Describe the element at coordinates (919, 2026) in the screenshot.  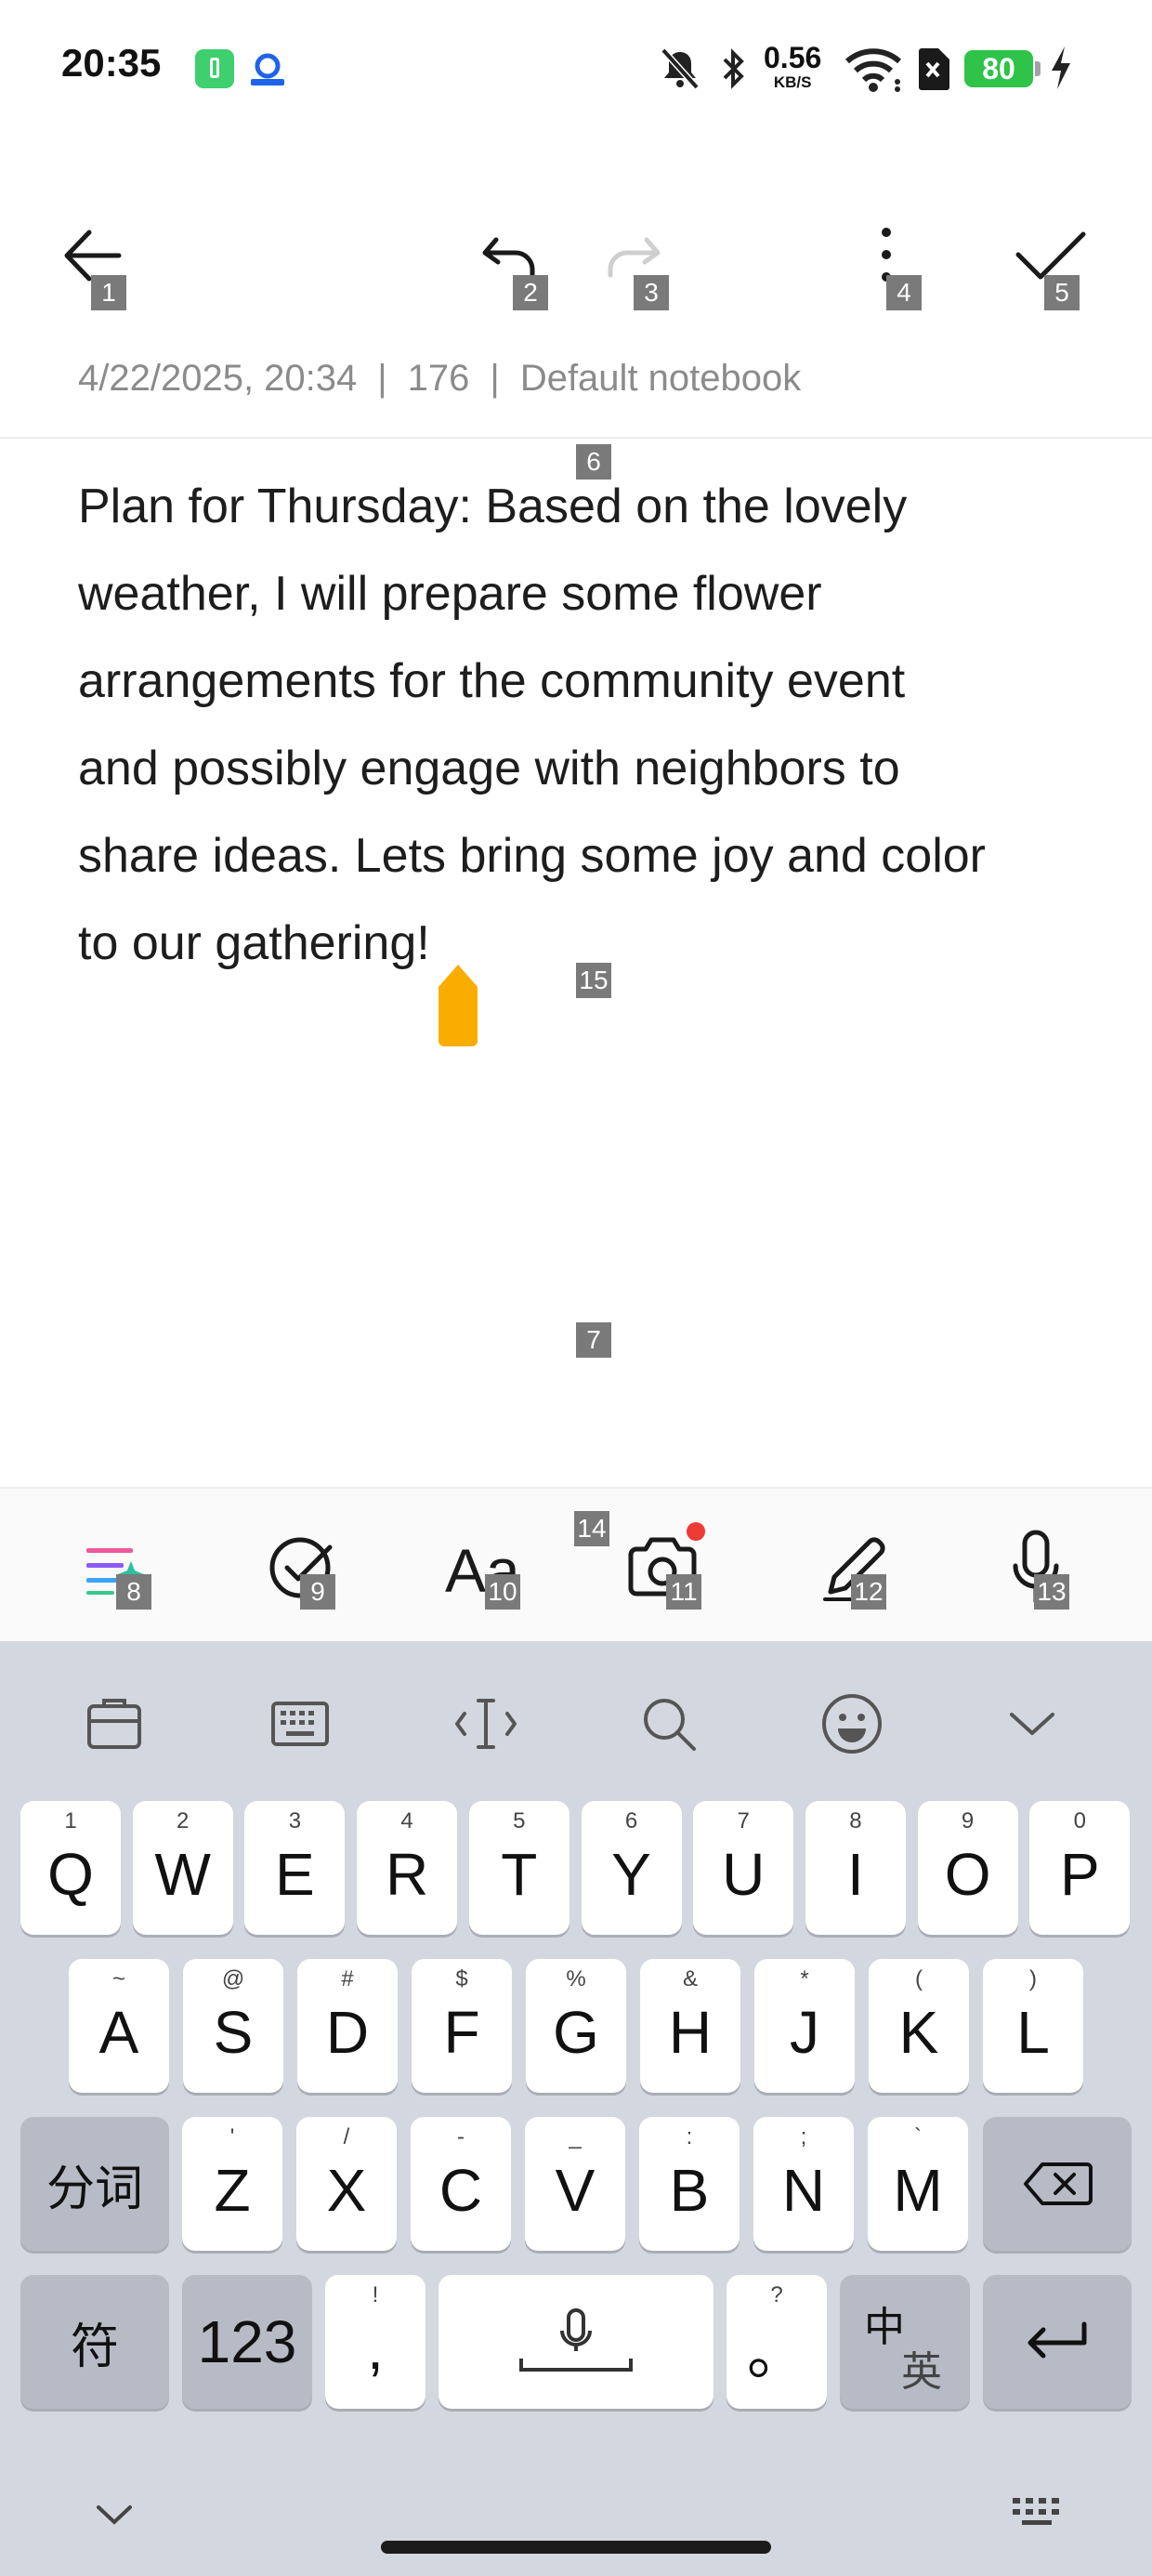
I see `key-k: (K` at that location.